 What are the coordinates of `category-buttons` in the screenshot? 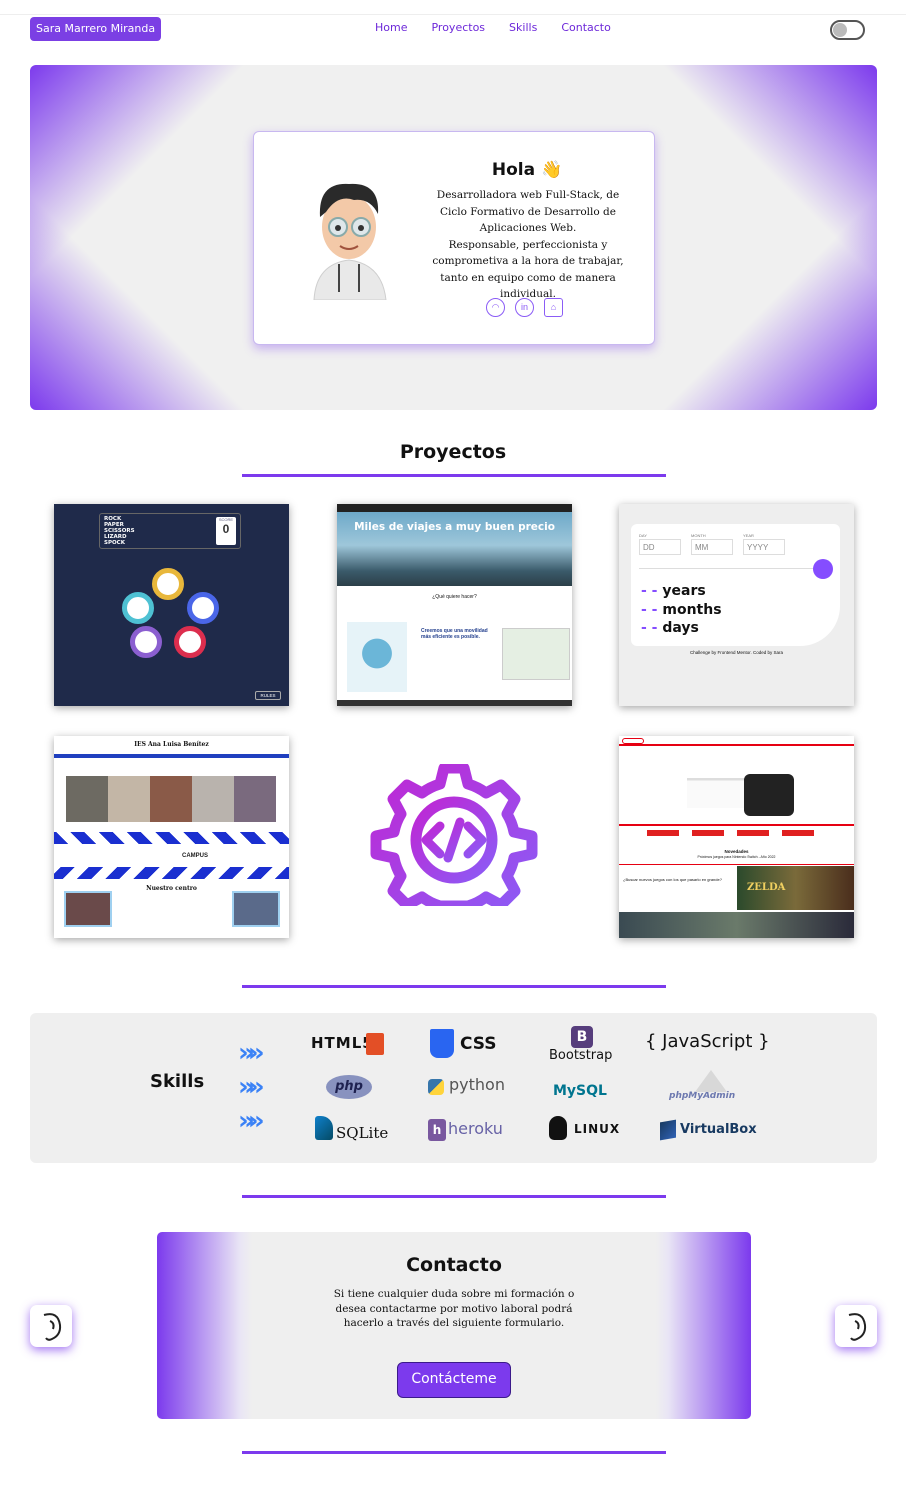 It's located at (737, 833).